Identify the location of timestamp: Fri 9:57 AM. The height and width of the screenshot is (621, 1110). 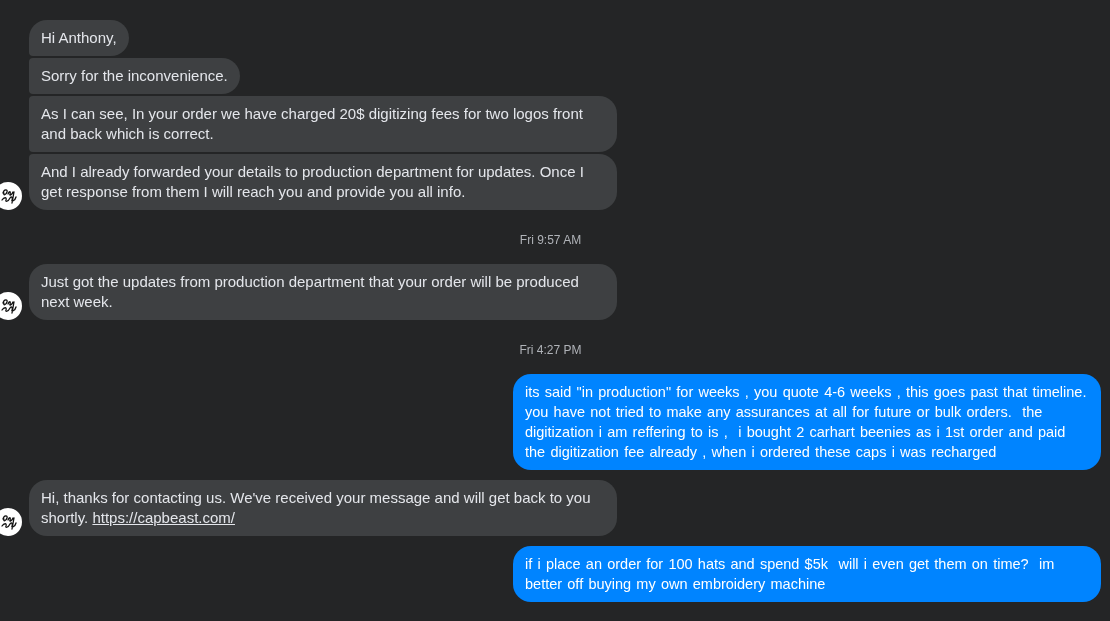
(550, 240).